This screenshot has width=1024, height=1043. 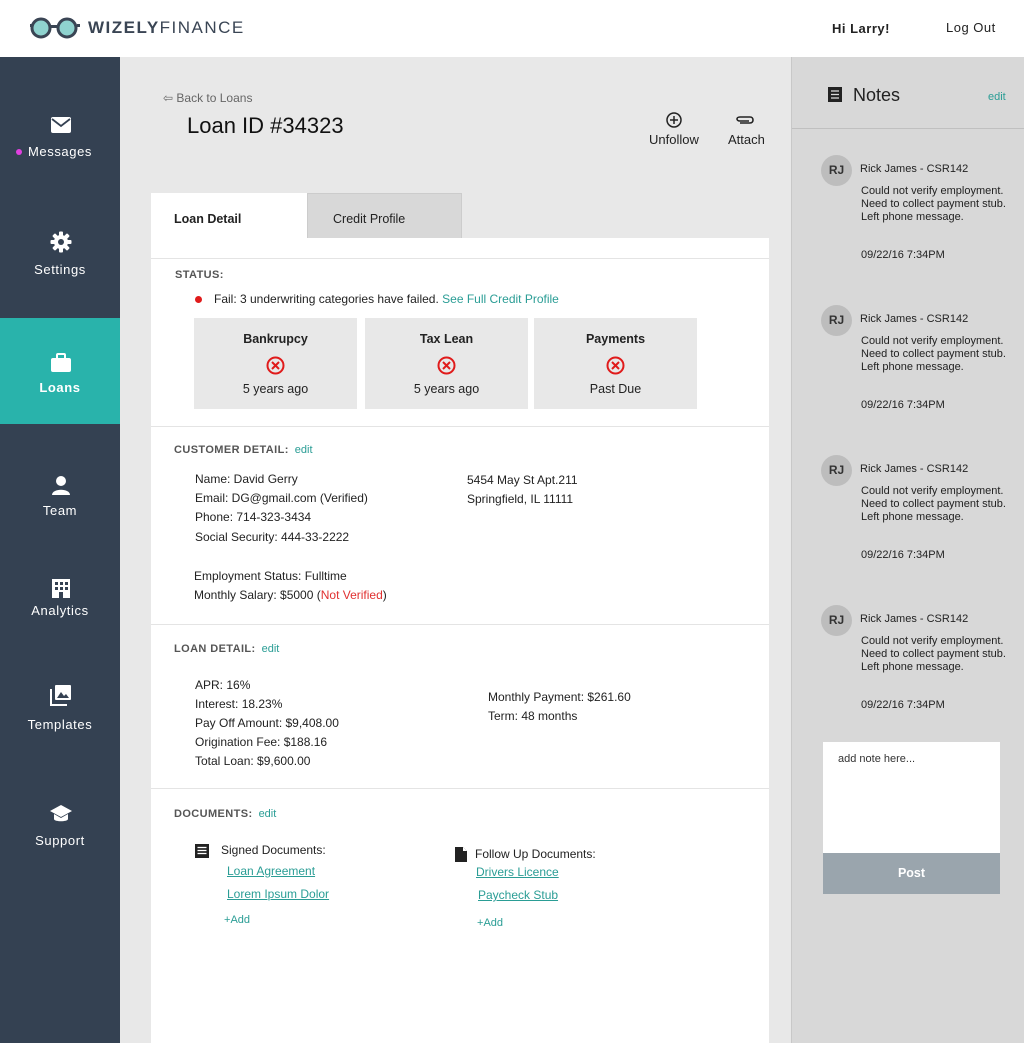 I want to click on unfollow-label: Unfollow, so click(x=674, y=139).